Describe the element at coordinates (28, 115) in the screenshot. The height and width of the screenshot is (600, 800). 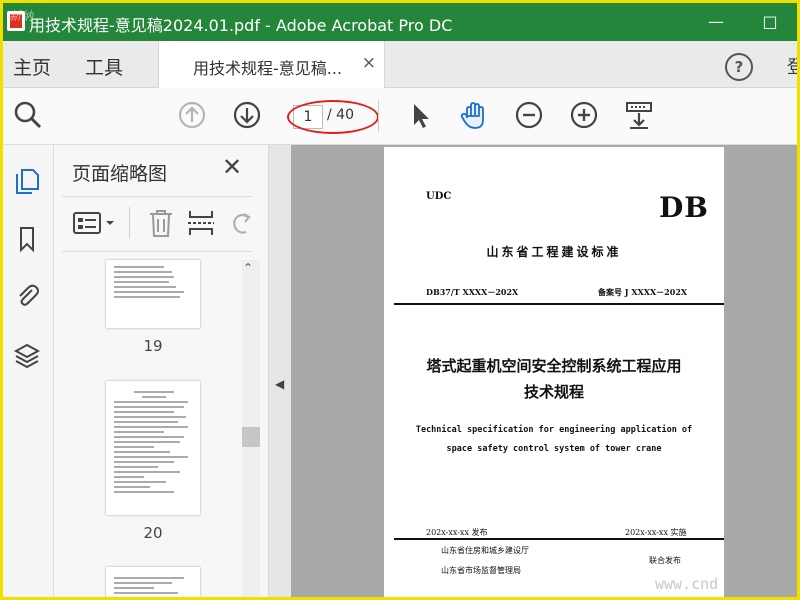
I see `search-icon` at that location.